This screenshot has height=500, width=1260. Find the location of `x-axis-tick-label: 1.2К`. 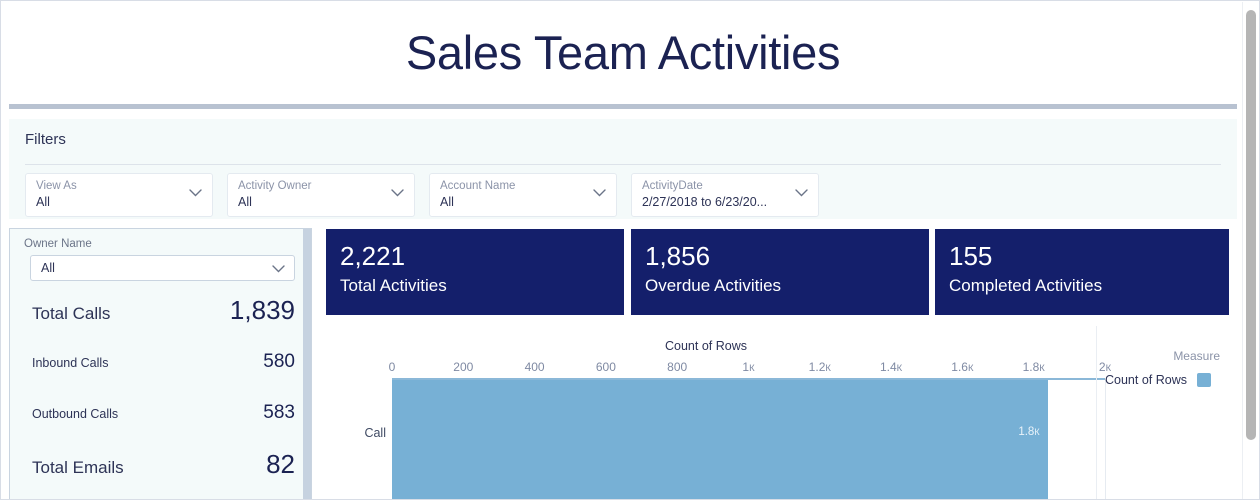

x-axis-tick-label: 1.2К is located at coordinates (819, 367).